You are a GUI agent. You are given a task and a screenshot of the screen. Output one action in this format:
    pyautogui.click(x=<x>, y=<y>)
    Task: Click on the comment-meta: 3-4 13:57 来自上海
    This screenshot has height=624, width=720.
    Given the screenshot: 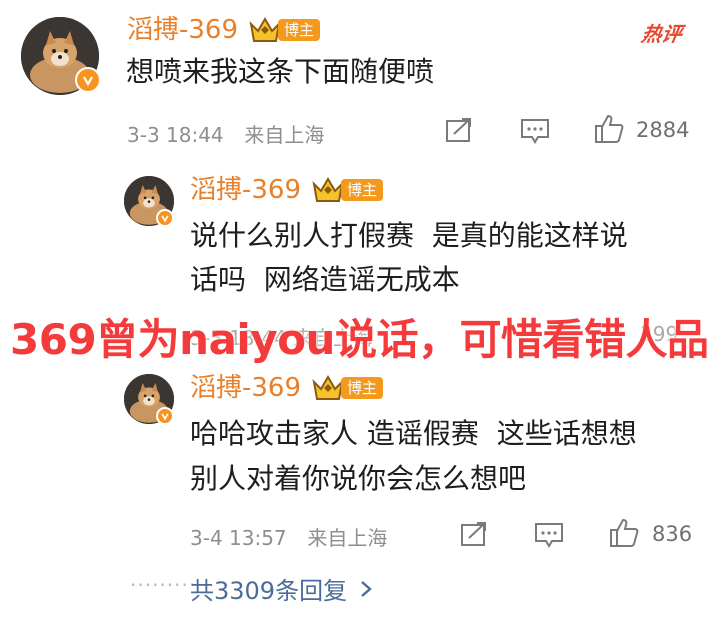 What is the action you would take?
    pyautogui.click(x=288, y=536)
    